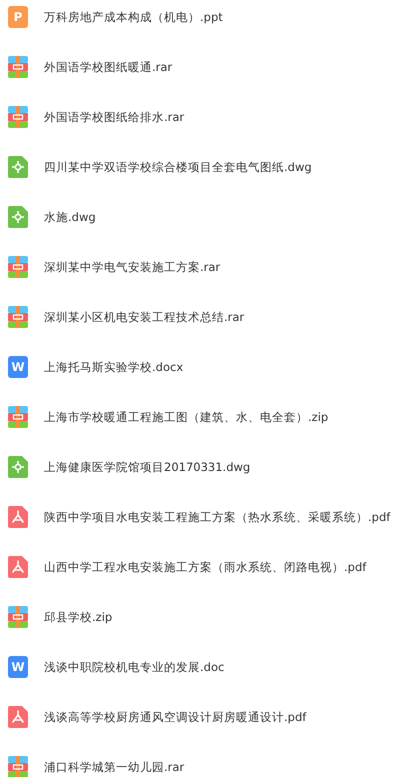  What do you see at coordinates (205, 567) in the screenshot?
I see `file-name: 山西中学工程水电安装施工方案（雨水系统、闭路电视）.pdf` at bounding box center [205, 567].